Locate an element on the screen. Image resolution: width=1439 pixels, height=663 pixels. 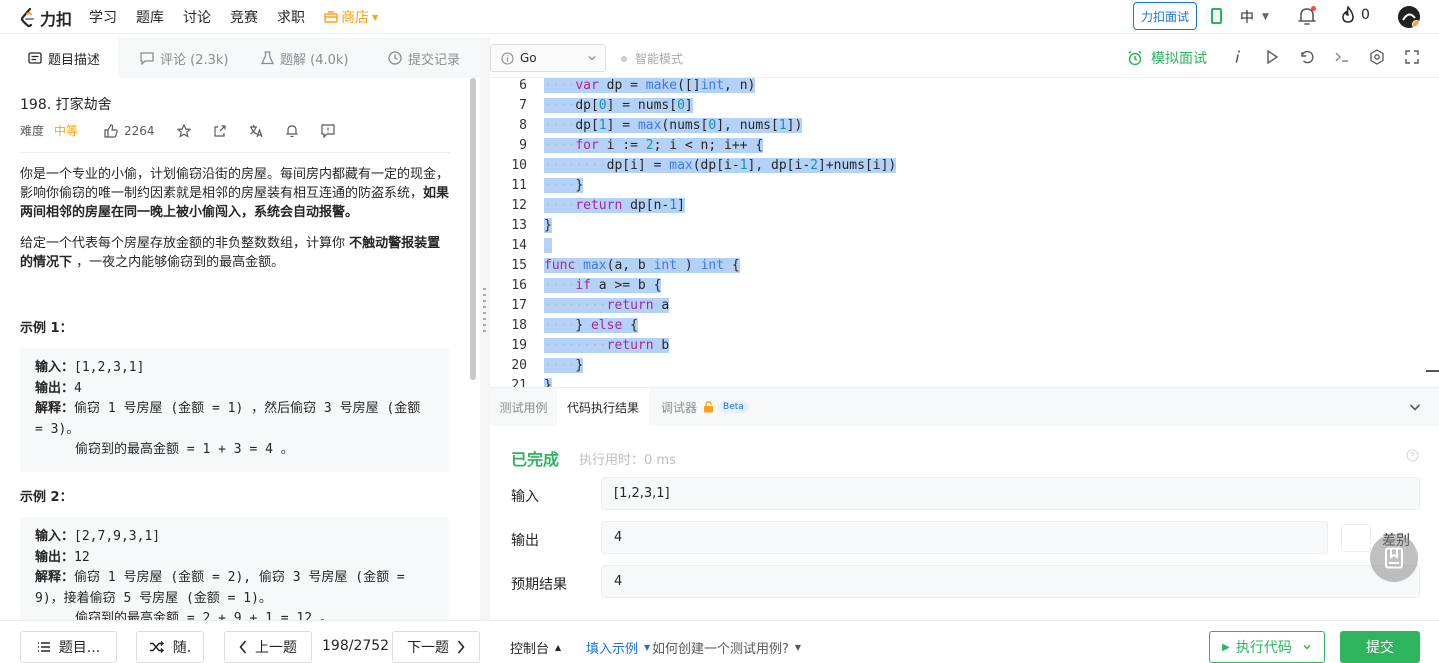
settings-icon is located at coordinates (1377, 57).